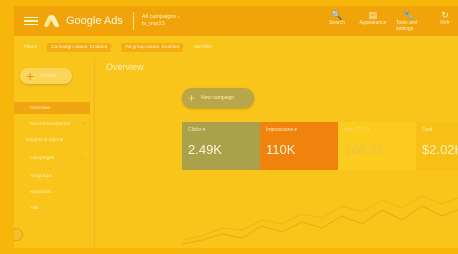 The image size is (458, 254). Describe the element at coordinates (281, 149) in the screenshot. I see `metric-value: 110K` at that location.